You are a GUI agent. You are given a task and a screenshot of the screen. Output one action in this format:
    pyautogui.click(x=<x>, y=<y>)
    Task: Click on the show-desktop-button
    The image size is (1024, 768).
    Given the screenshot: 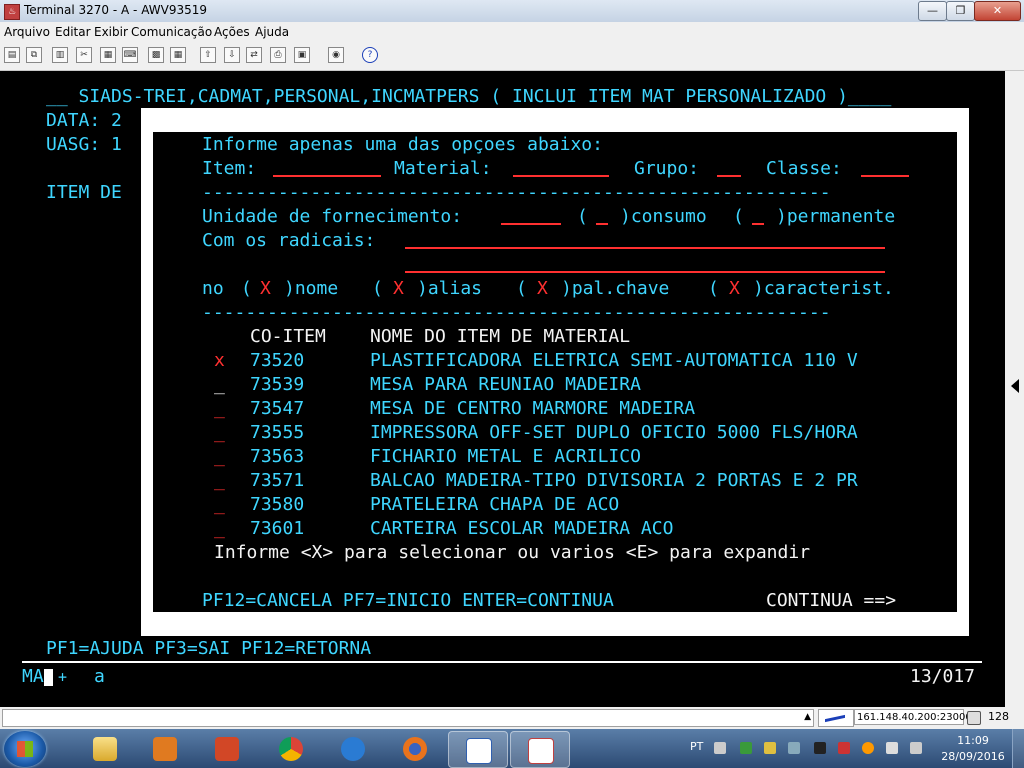 What is the action you would take?
    pyautogui.click(x=1018, y=748)
    